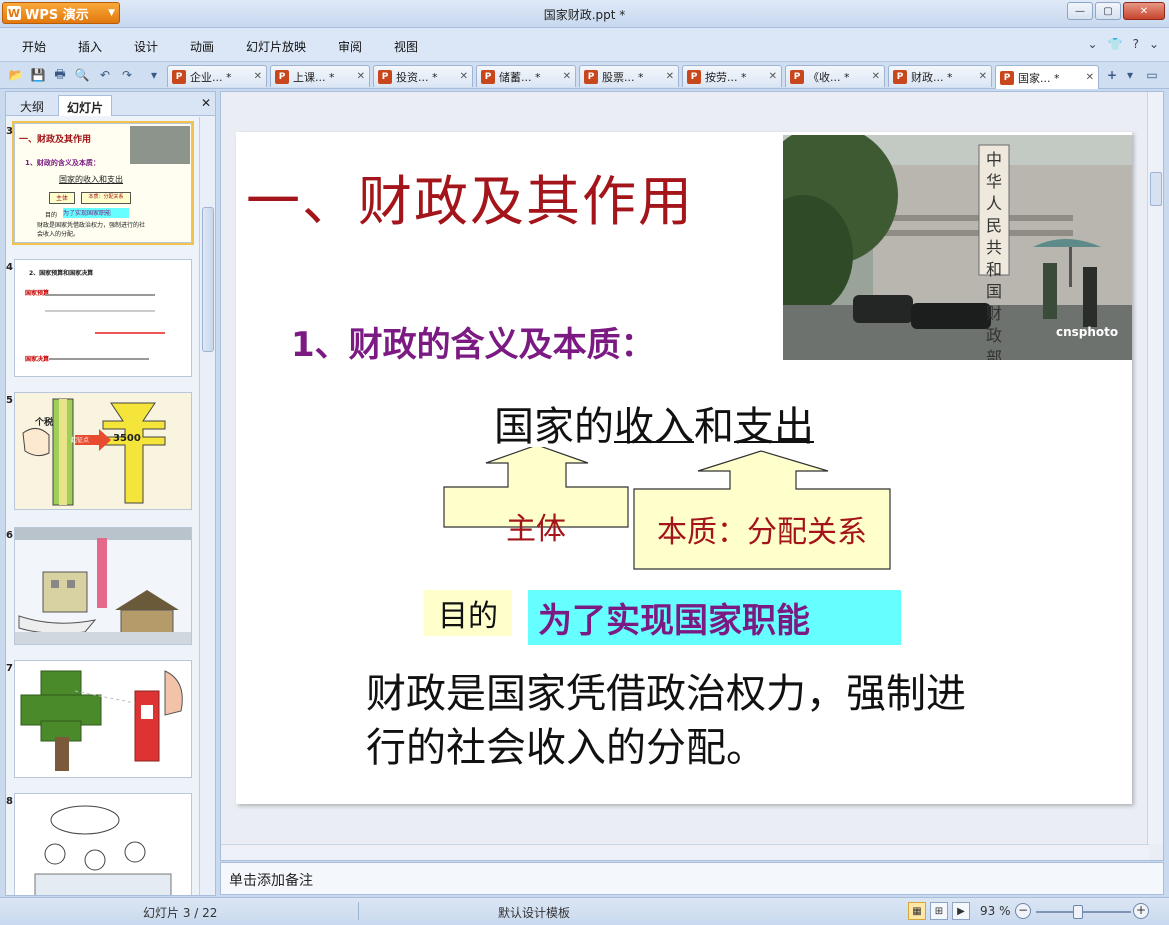 The image size is (1169, 925). I want to click on layout-toggle-icon: ▭, so click(1152, 75).